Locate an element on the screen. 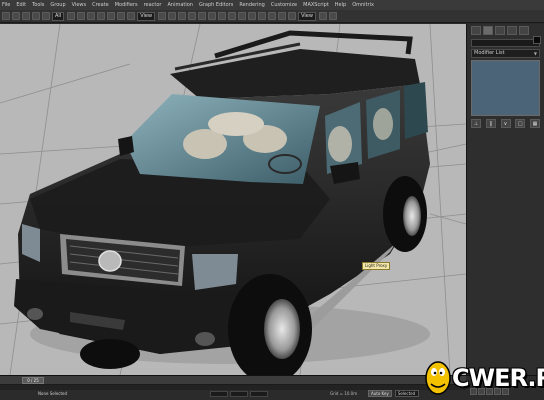  show-end-result-icon: ‖ is located at coordinates (490, 123).